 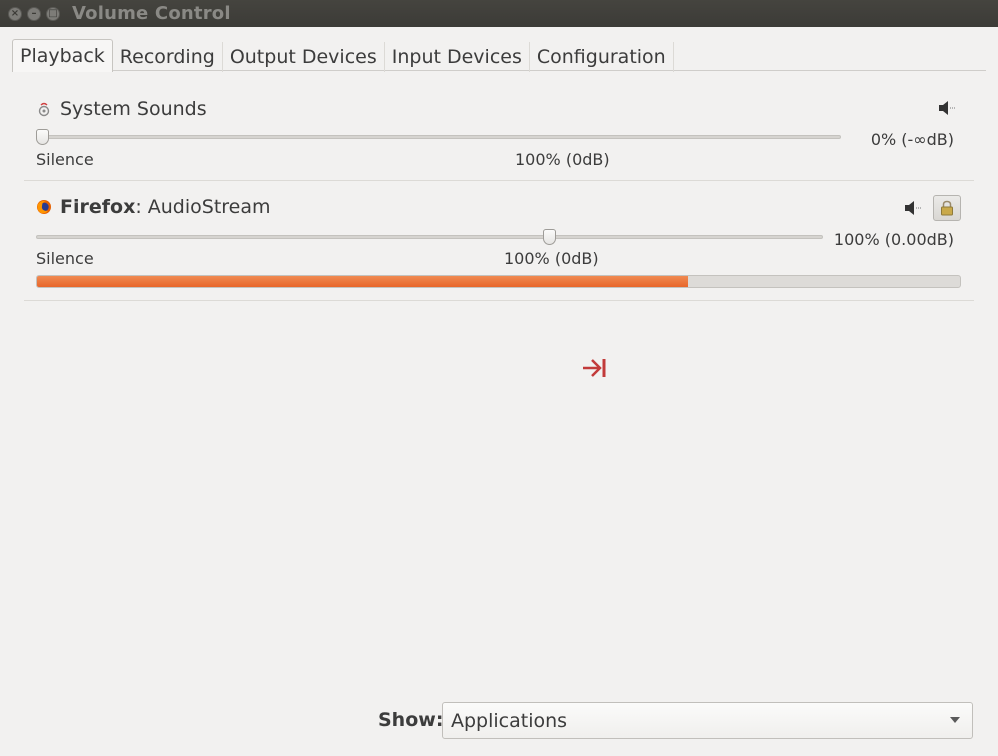 What do you see at coordinates (98, 207) in the screenshot?
I see `app-name: Firefox` at bounding box center [98, 207].